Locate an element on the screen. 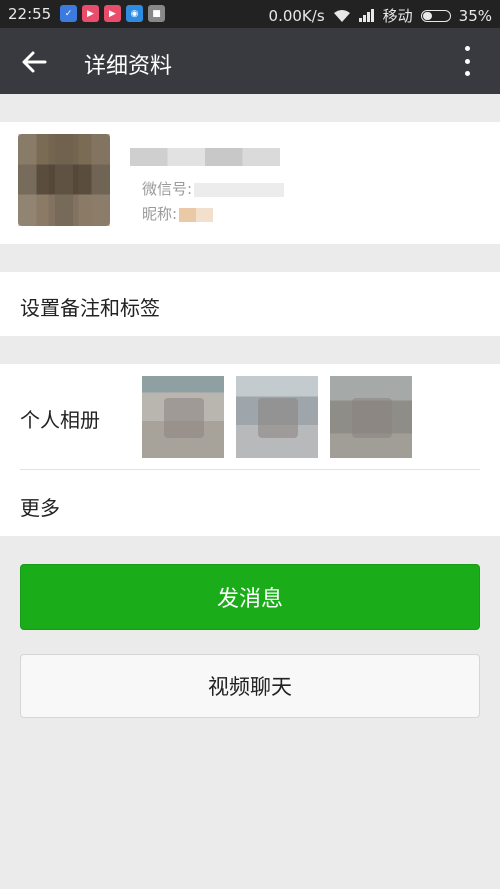 The height and width of the screenshot is (889, 500). status-time: 22:55 is located at coordinates (30, 14).